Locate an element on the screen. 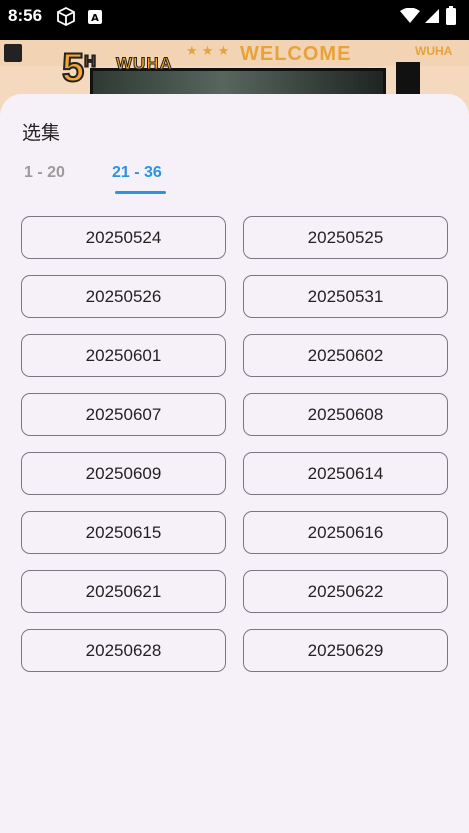  episode-button: 20250614 is located at coordinates (345, 473).